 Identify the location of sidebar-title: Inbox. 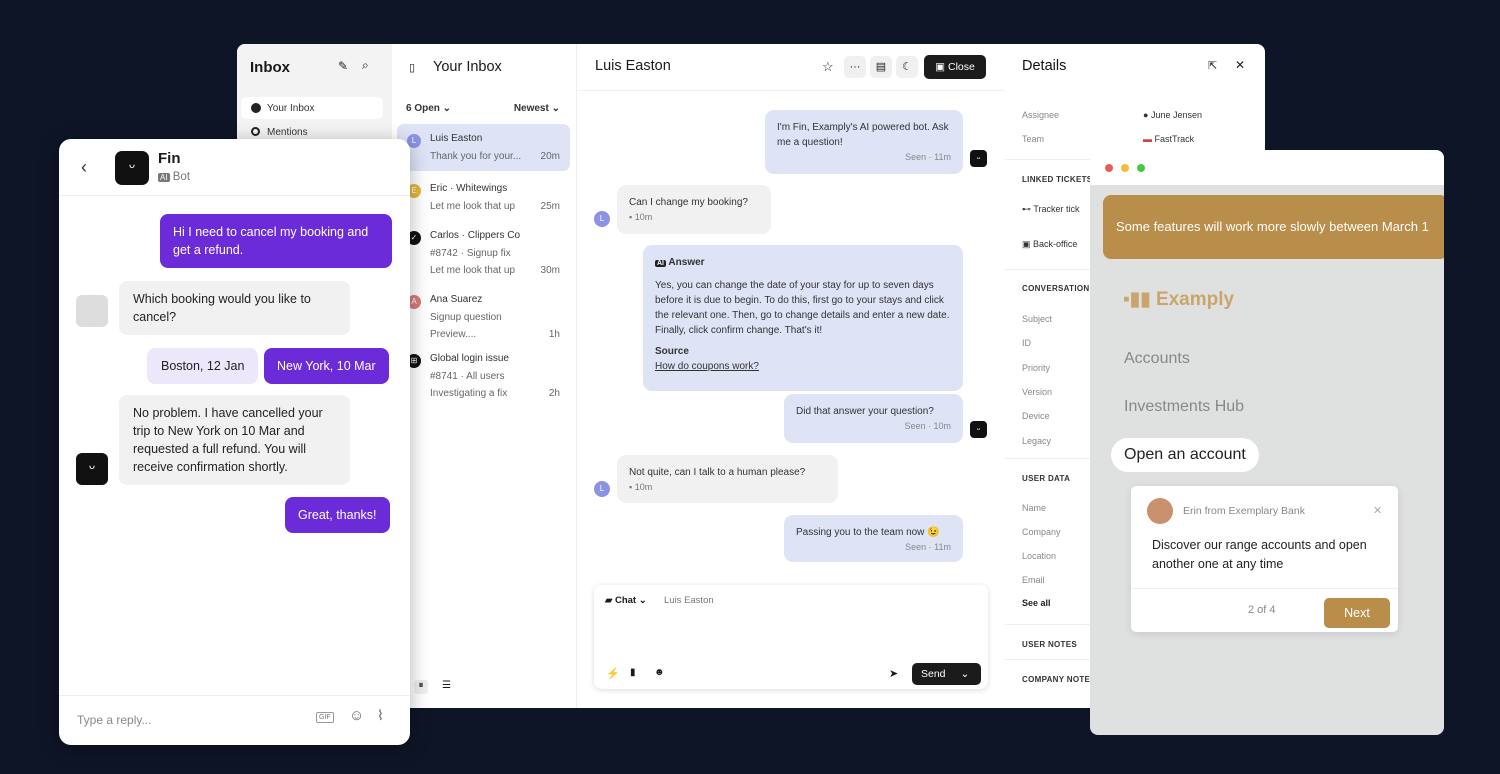
(270, 67).